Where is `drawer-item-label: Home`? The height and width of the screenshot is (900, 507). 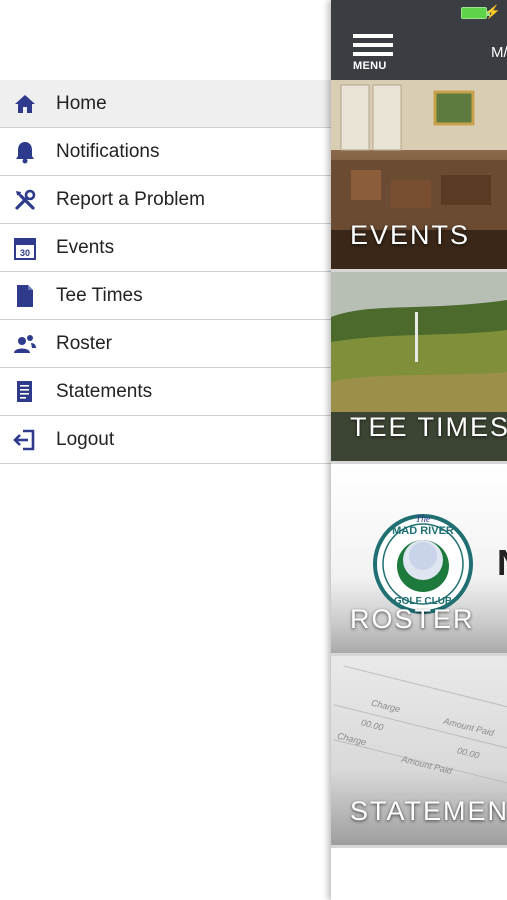
drawer-item-label: Home is located at coordinates (81, 103).